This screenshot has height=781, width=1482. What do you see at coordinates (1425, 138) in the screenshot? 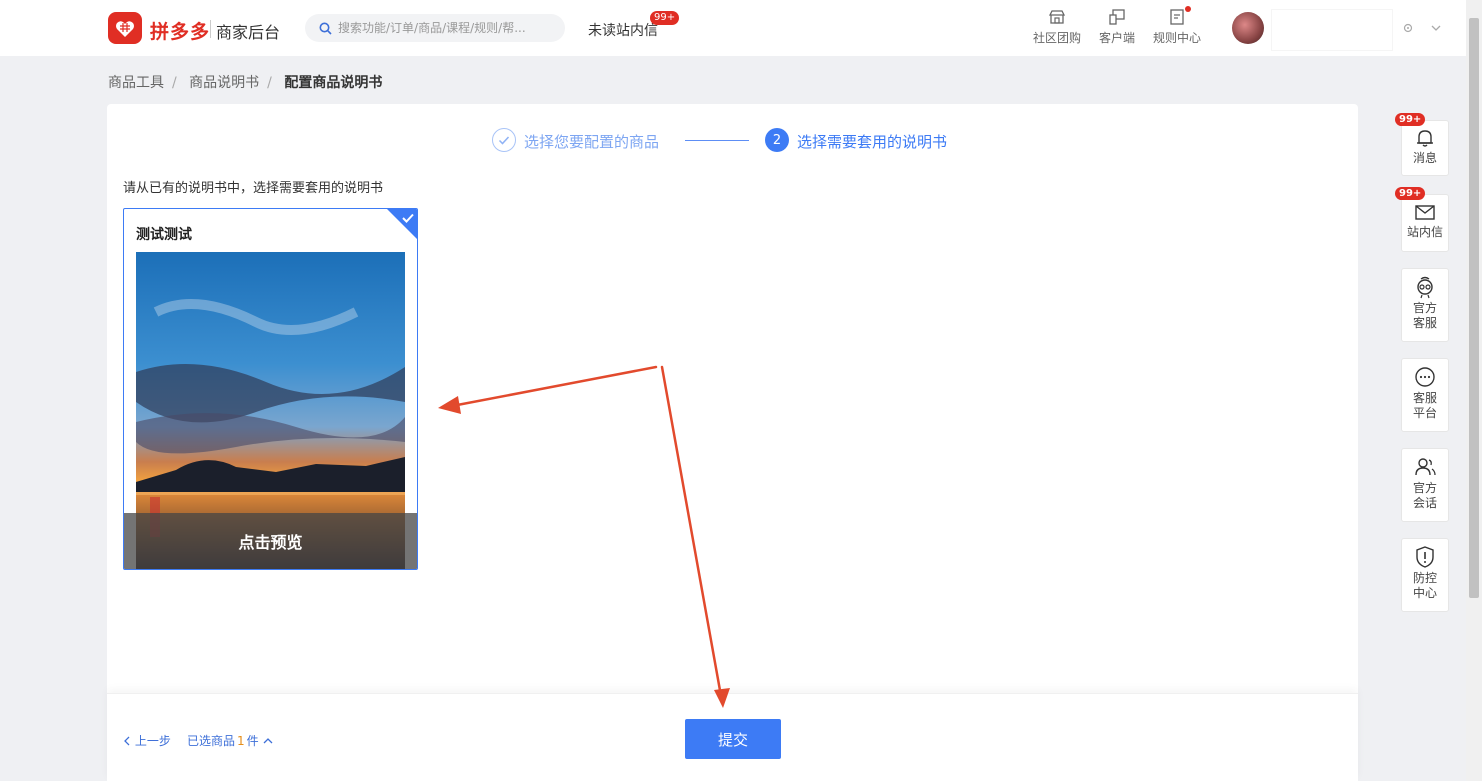
I see `bell-icon` at bounding box center [1425, 138].